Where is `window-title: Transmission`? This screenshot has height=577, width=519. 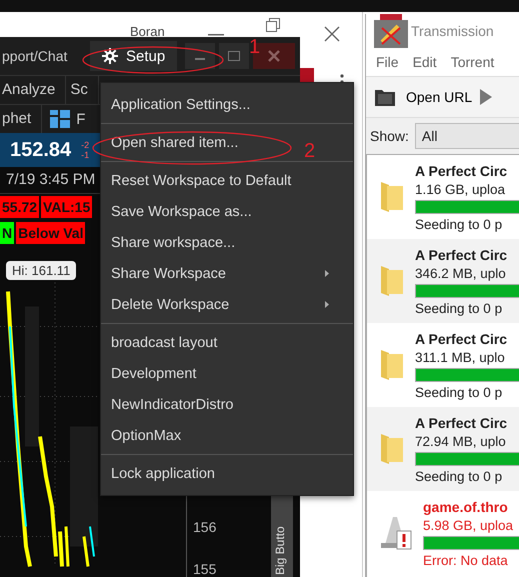
window-title: Transmission is located at coordinates (452, 31).